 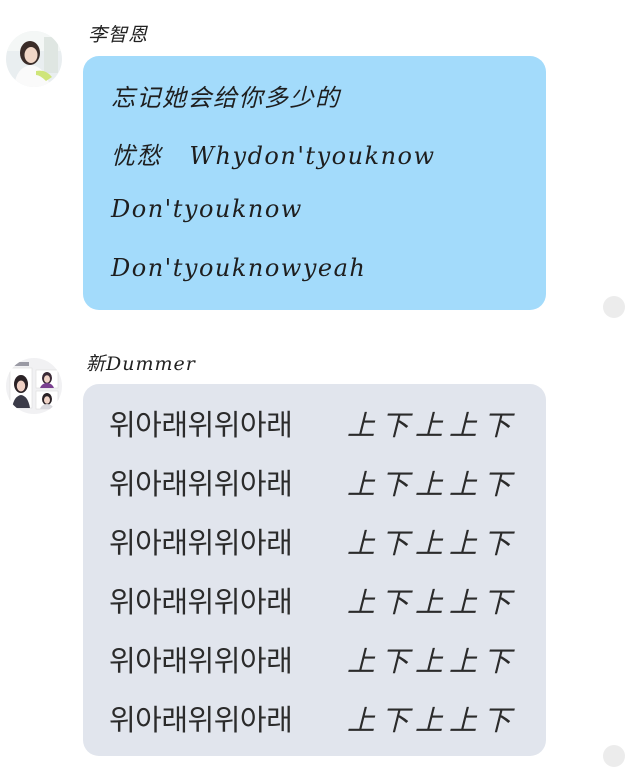 What do you see at coordinates (273, 156) in the screenshot?
I see `message-line: 忧愁 Whydon'tyouknow` at bounding box center [273, 156].